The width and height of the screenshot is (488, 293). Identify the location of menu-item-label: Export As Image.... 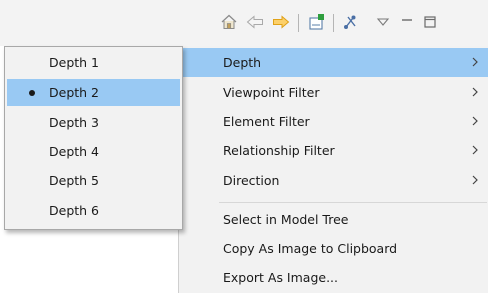
(280, 277).